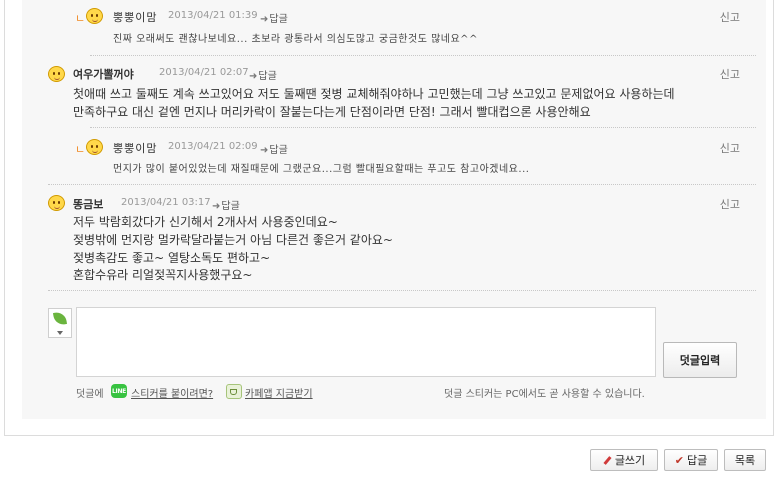  I want to click on comment-text: 젖병밖에 먼지랑 멀카락달라붙는거 아님 다른건 좋은거 같아요~, so click(233, 240).